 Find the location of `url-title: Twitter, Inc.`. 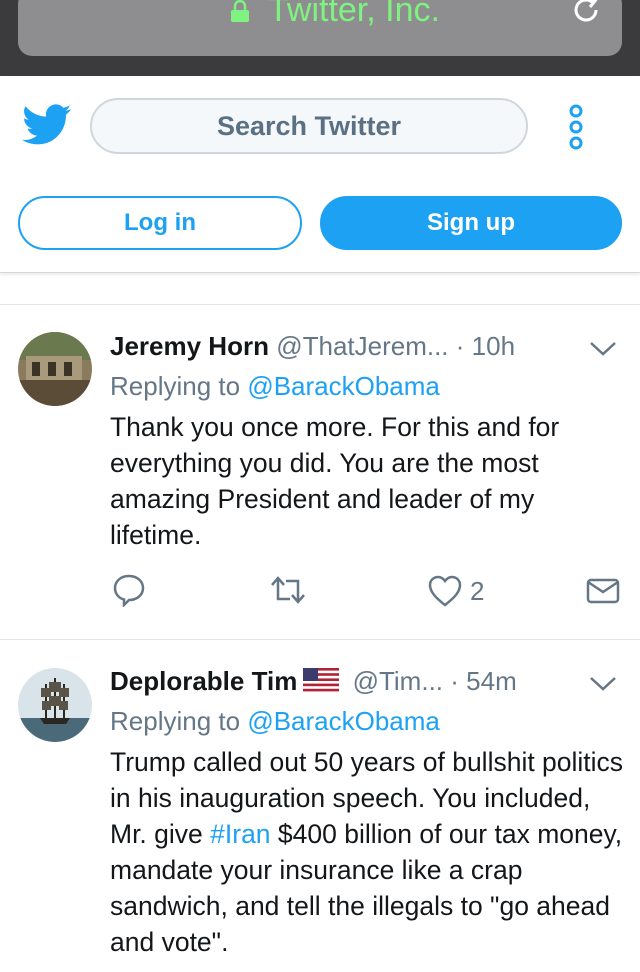

url-title: Twitter, Inc. is located at coordinates (354, 14).